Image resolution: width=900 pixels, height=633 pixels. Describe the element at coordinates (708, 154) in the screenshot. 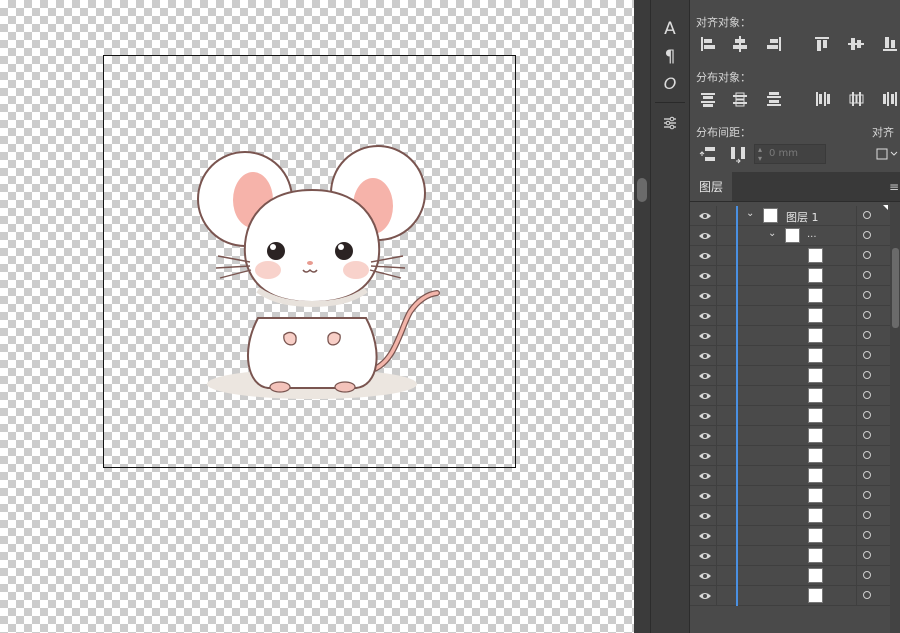

I see `vertical-distribute-space-icon` at that location.